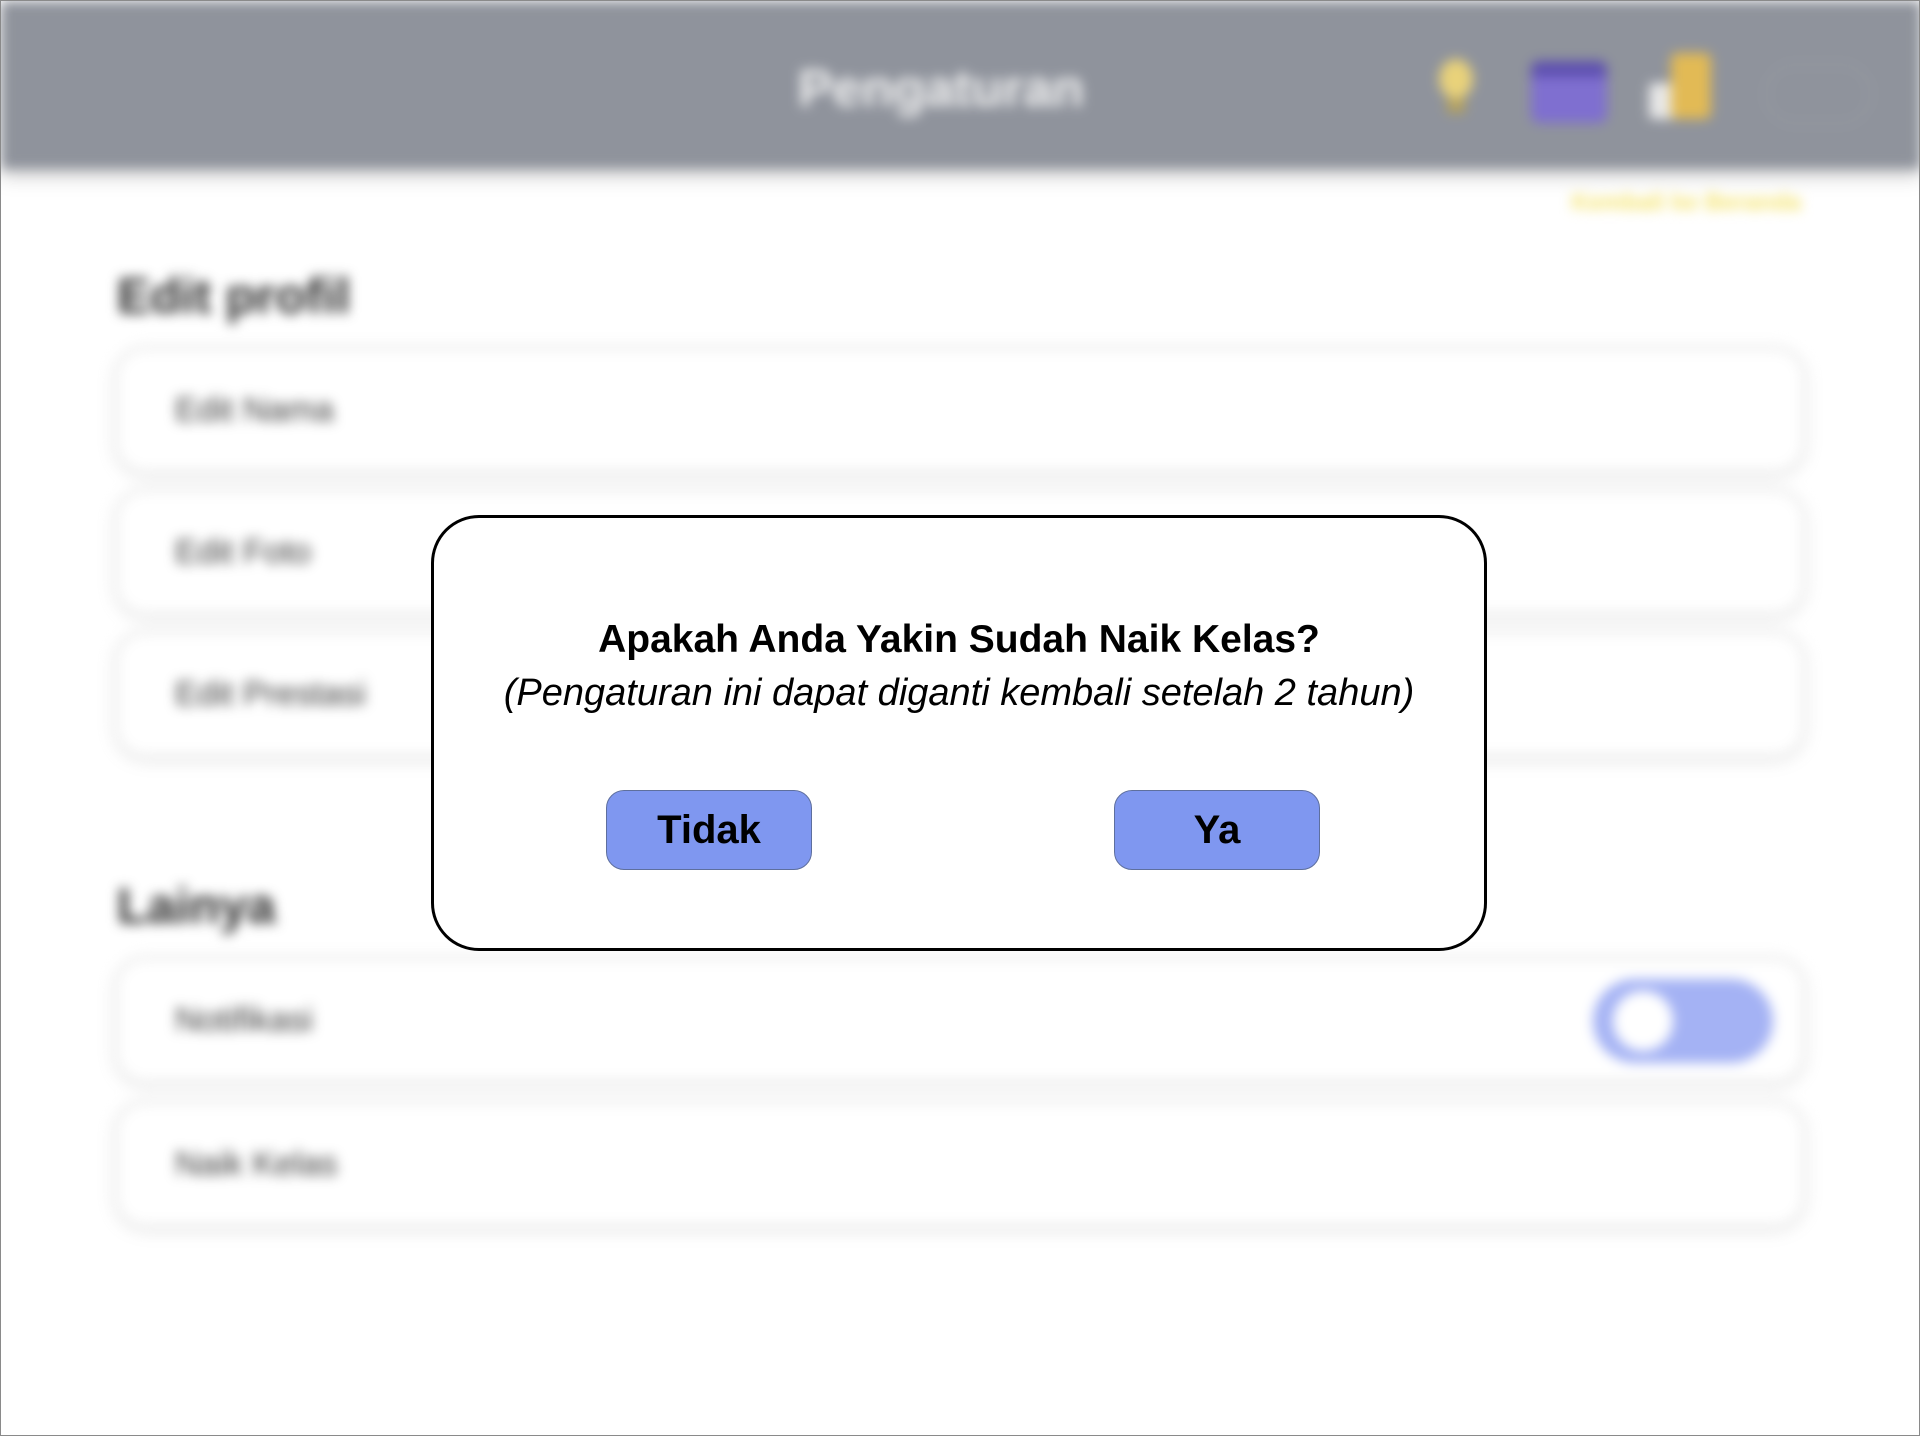  I want to click on row-label: Naik Kelas, so click(256, 1164).